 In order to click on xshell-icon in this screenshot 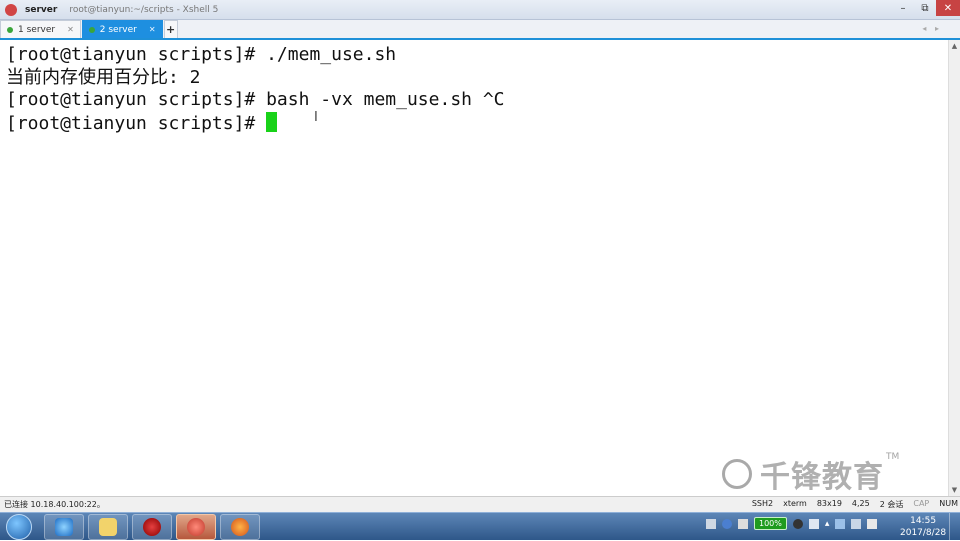, I will do `click(196, 527)`.